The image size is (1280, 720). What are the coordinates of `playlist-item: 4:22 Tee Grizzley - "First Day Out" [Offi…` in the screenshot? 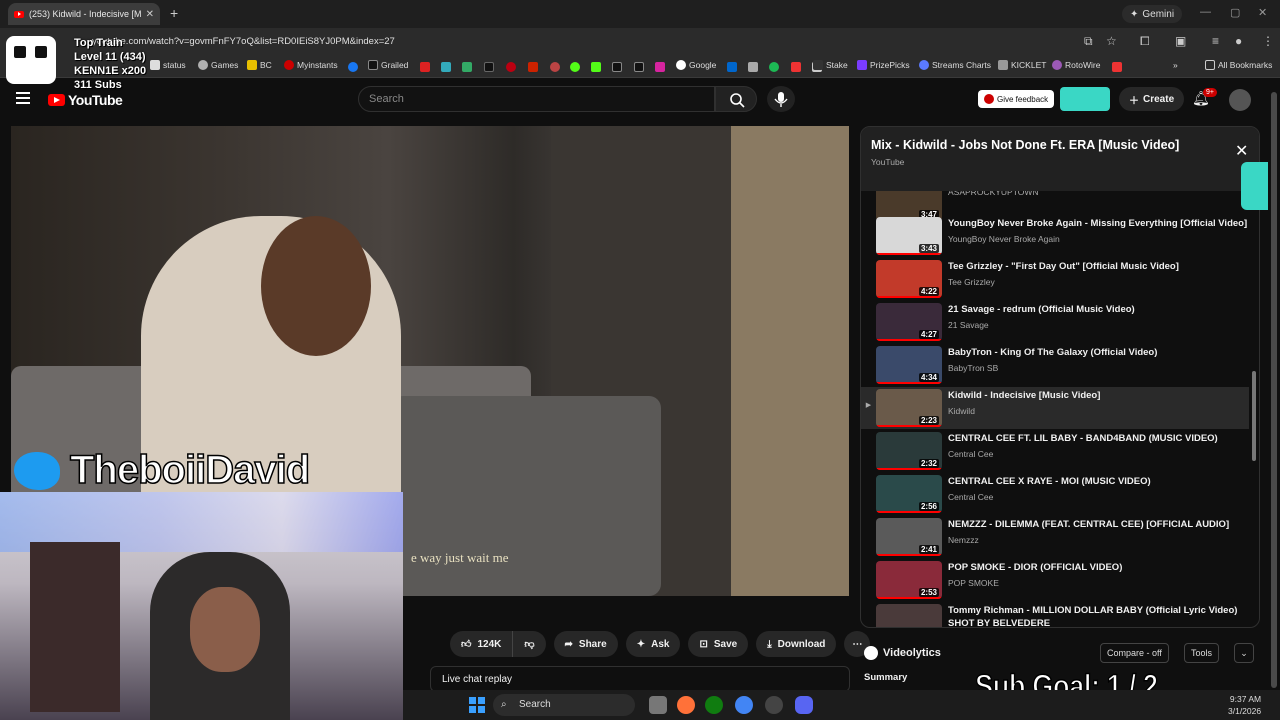 It's located at (1055, 279).